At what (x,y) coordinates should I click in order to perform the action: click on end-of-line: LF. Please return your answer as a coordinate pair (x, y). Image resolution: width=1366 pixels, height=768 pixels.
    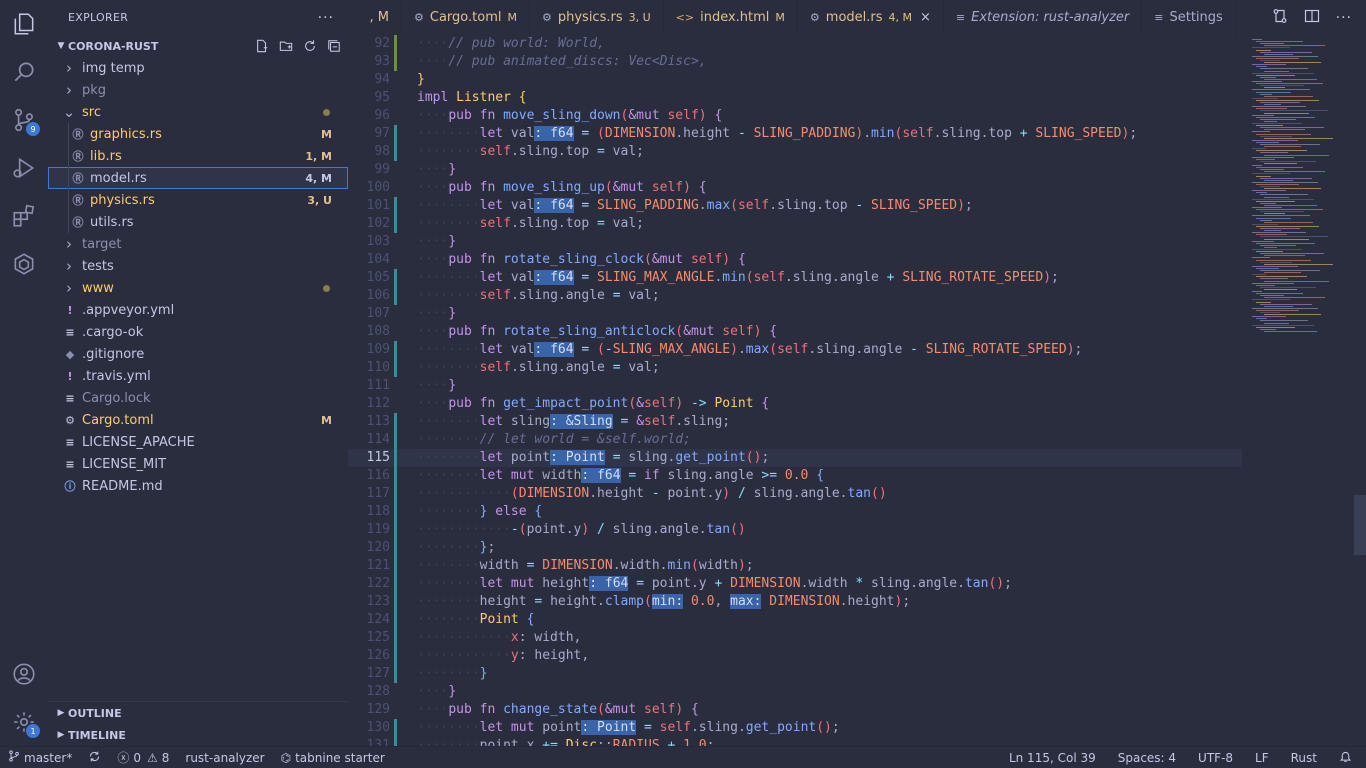
    Looking at the image, I should click on (1265, 757).